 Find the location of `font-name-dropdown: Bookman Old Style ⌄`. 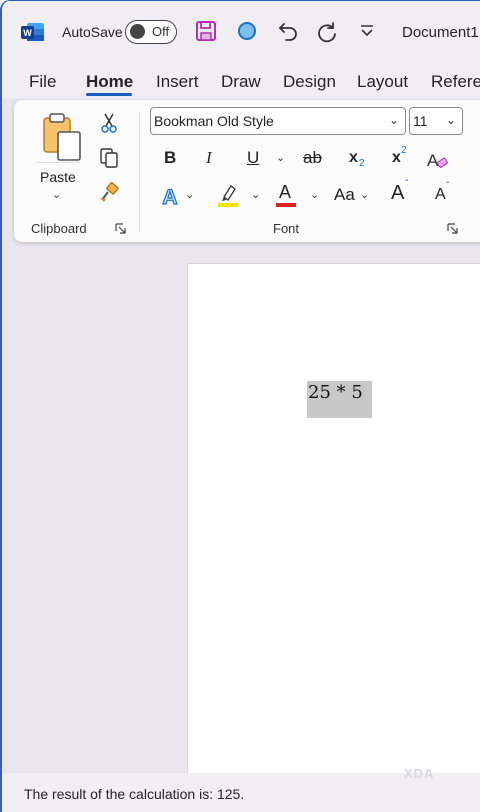

font-name-dropdown: Bookman Old Style ⌄ is located at coordinates (278, 121).